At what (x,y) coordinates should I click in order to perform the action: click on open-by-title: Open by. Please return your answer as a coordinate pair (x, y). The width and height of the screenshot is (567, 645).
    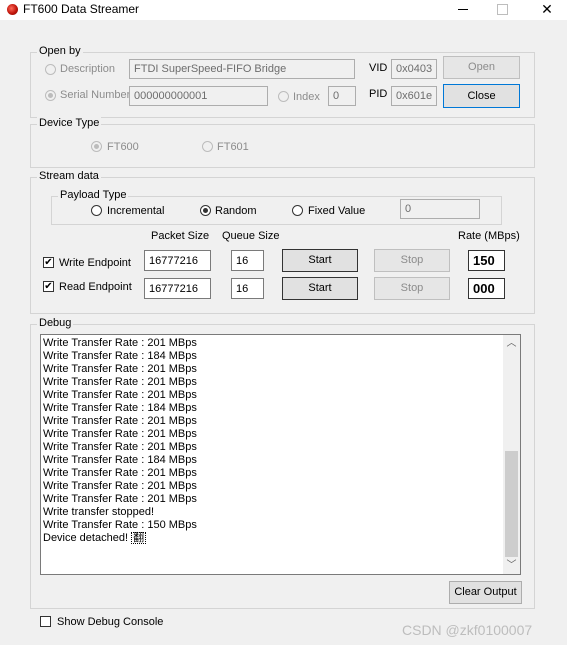
    Looking at the image, I should click on (60, 51).